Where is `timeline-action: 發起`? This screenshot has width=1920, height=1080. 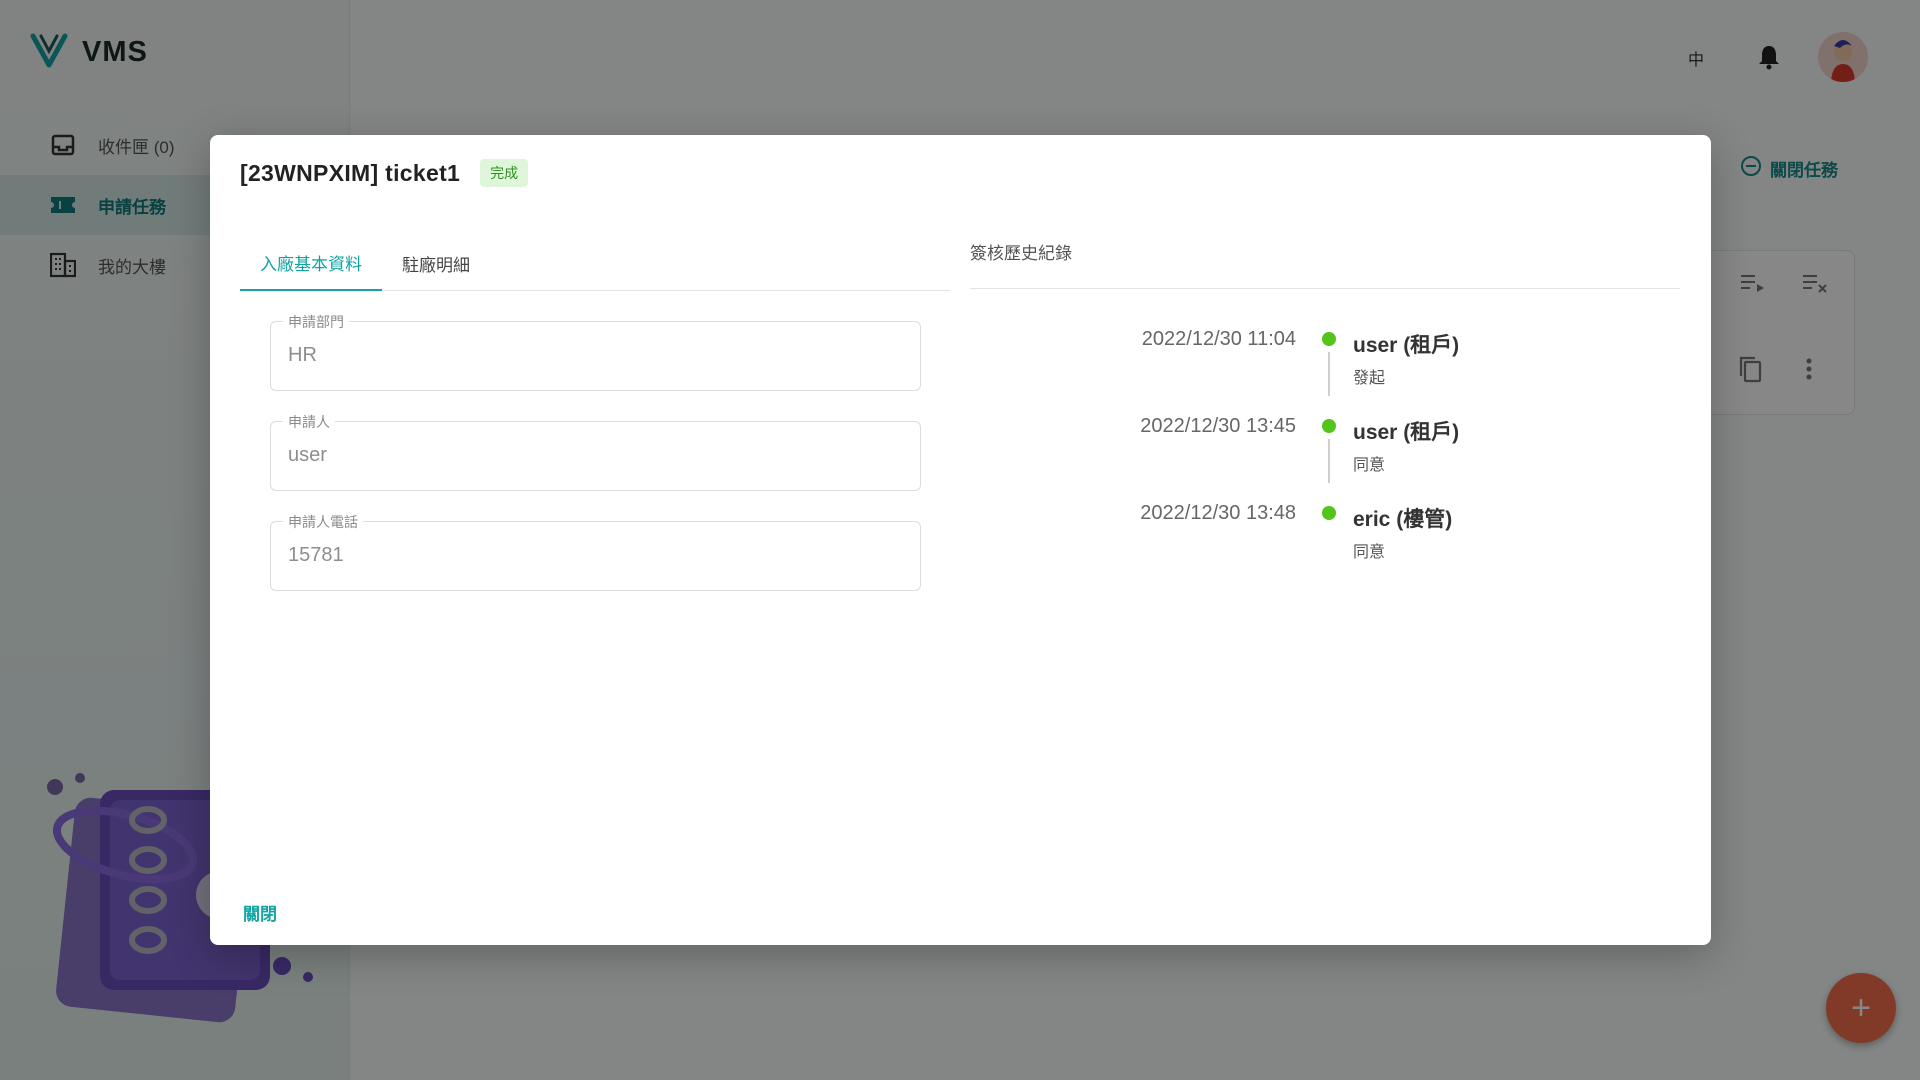 timeline-action: 發起 is located at coordinates (1369, 378).